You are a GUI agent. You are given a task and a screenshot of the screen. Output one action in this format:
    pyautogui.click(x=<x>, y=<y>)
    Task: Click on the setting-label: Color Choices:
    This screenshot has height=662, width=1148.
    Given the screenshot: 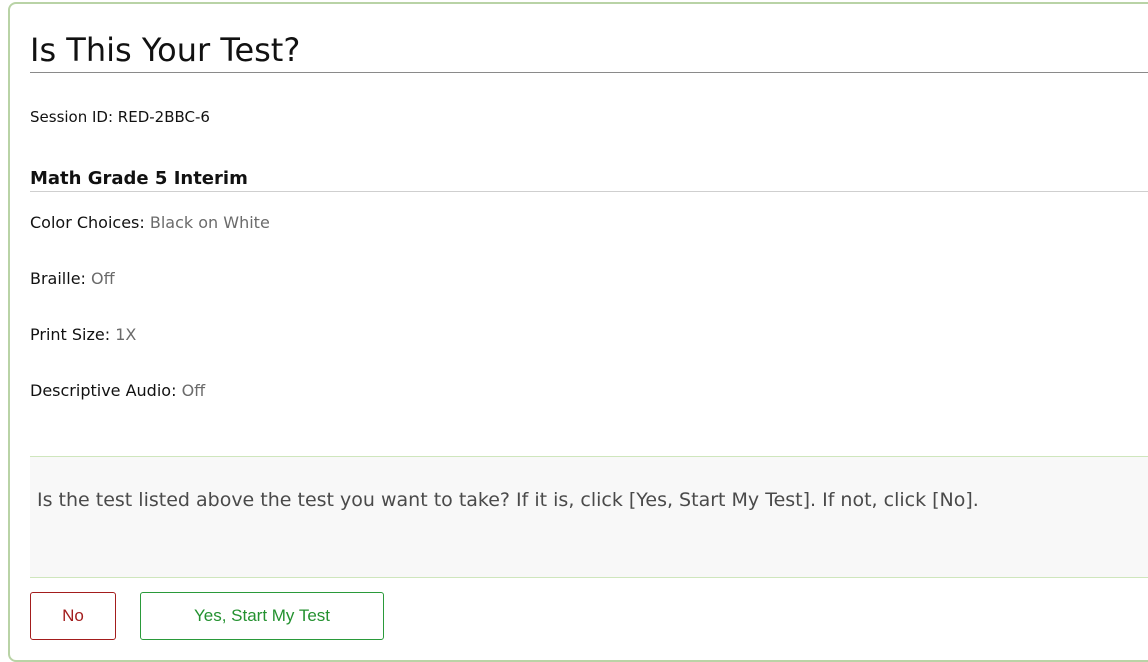 What is the action you would take?
    pyautogui.click(x=87, y=222)
    